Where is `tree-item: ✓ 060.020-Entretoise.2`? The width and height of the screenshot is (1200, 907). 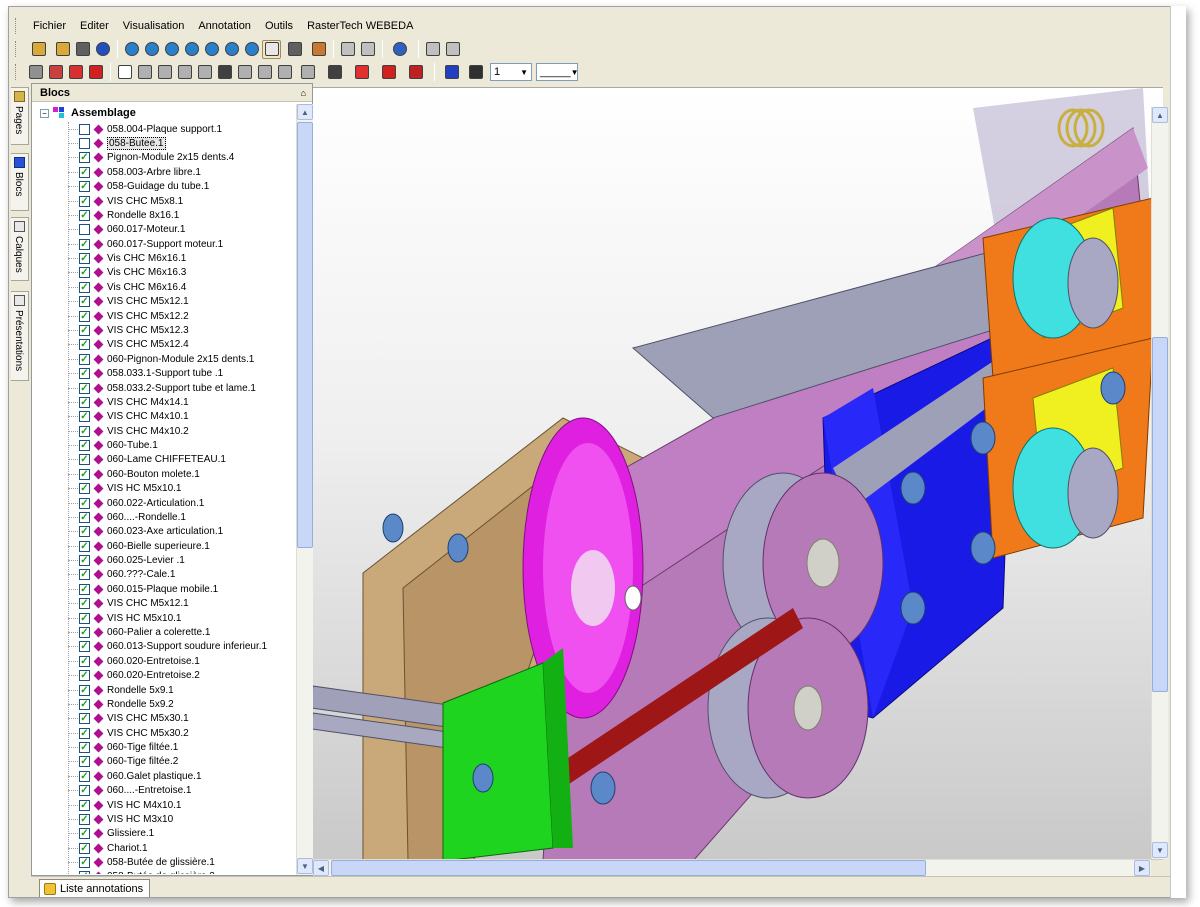 tree-item: ✓ 060.020-Entretoise.2 is located at coordinates (134, 675).